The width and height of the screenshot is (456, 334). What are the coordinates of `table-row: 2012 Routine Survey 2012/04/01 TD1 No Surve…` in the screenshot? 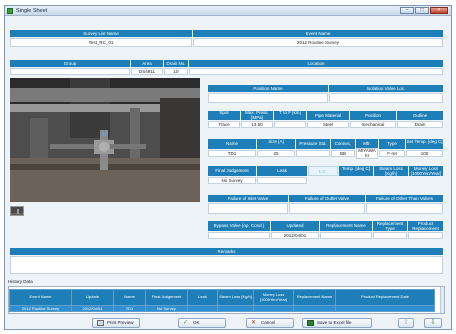 It's located at (222, 308).